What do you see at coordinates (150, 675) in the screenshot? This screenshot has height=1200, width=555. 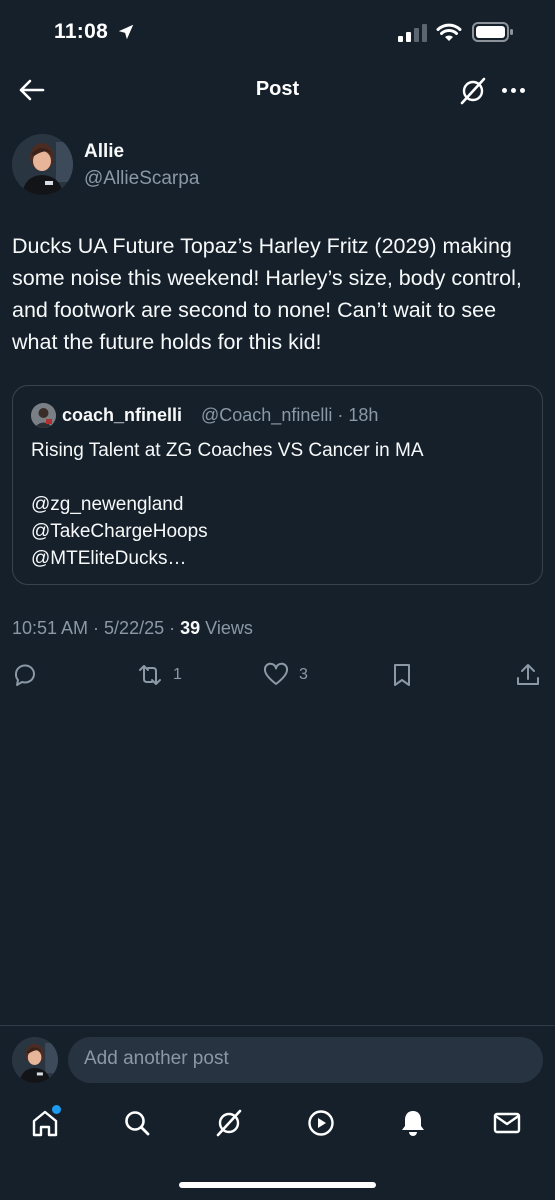 I see `repost-icon` at bounding box center [150, 675].